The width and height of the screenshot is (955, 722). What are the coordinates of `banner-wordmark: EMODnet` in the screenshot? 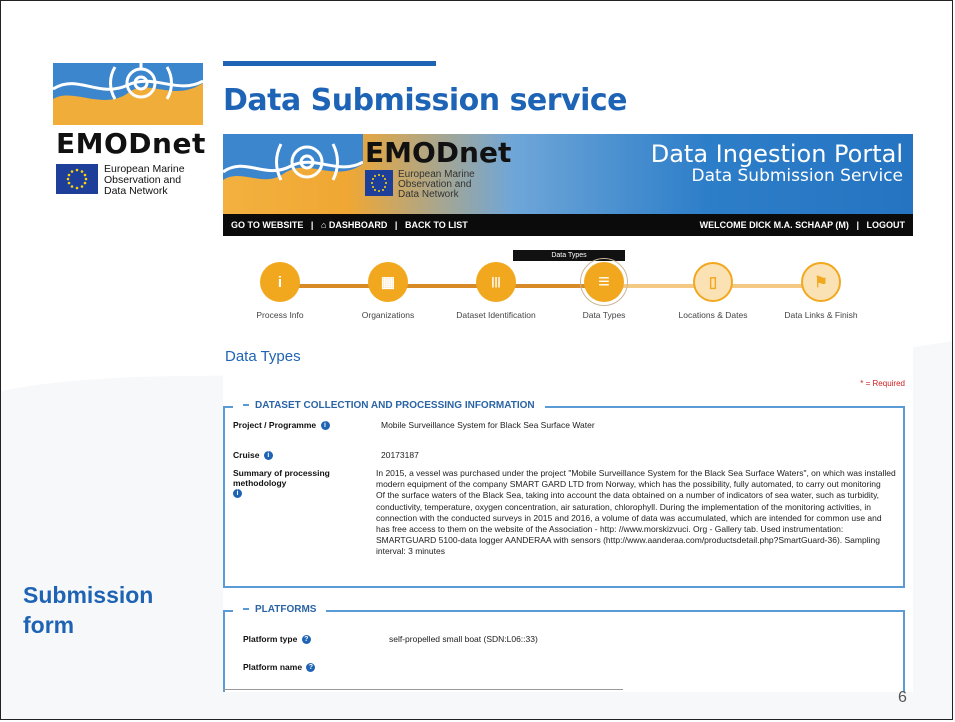 It's located at (438, 152).